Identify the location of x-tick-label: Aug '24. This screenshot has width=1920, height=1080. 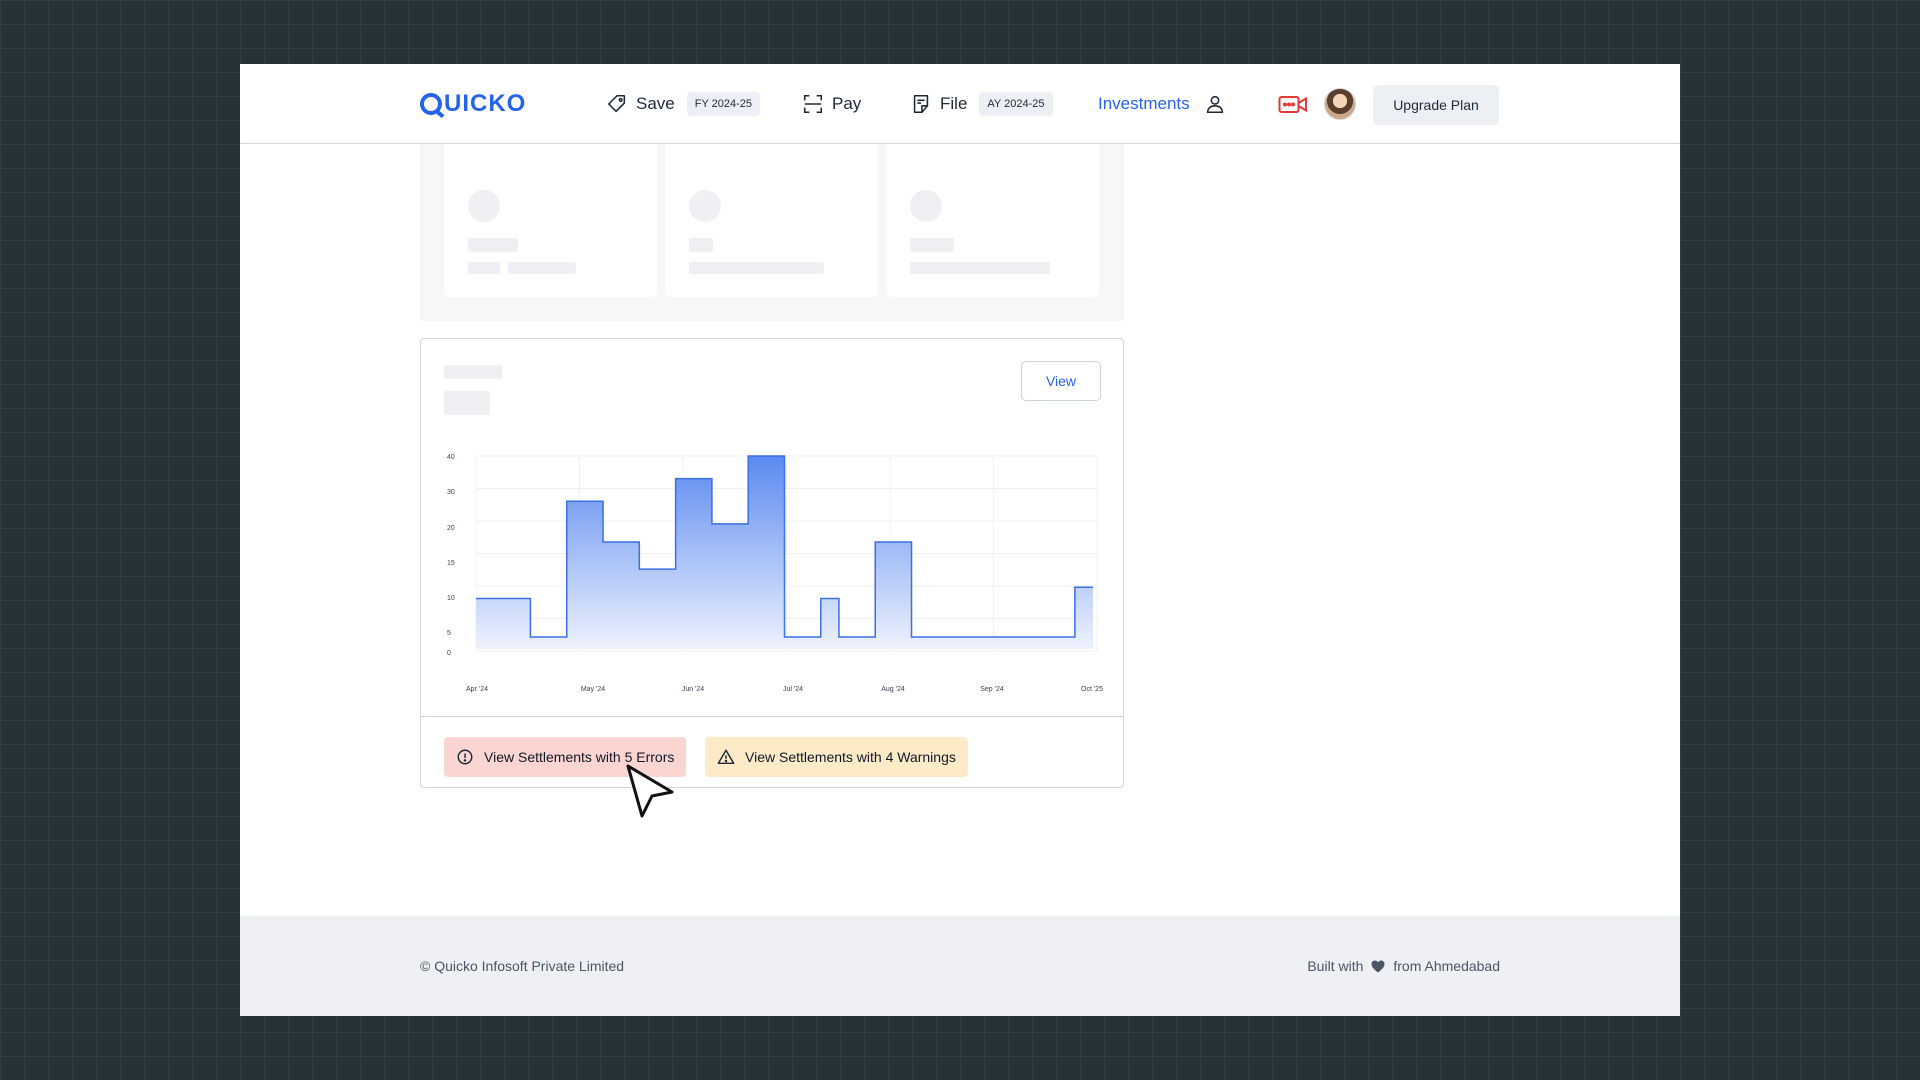
(893, 689).